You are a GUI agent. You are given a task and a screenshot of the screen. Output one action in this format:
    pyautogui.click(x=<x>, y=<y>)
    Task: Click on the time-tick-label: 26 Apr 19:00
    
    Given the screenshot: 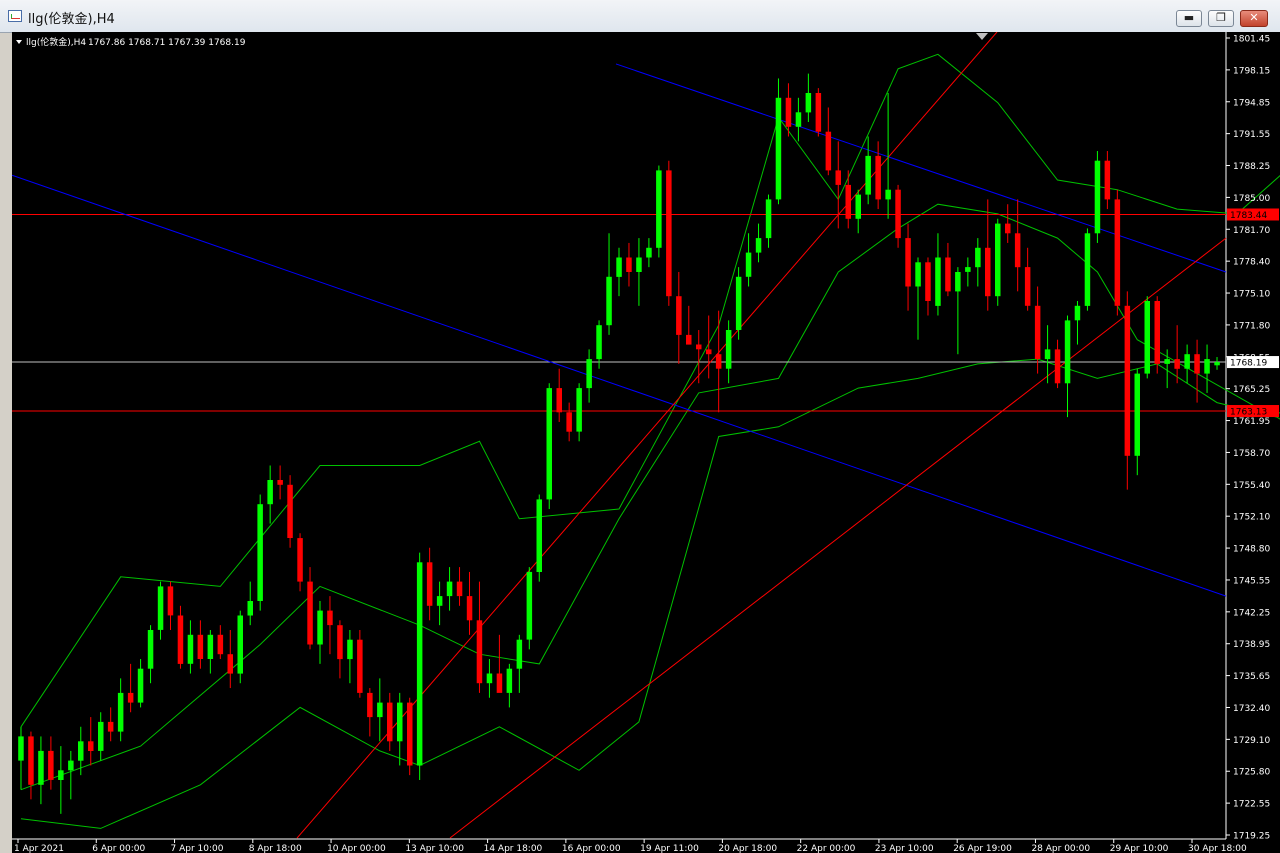 What is the action you would take?
    pyautogui.click(x=982, y=848)
    